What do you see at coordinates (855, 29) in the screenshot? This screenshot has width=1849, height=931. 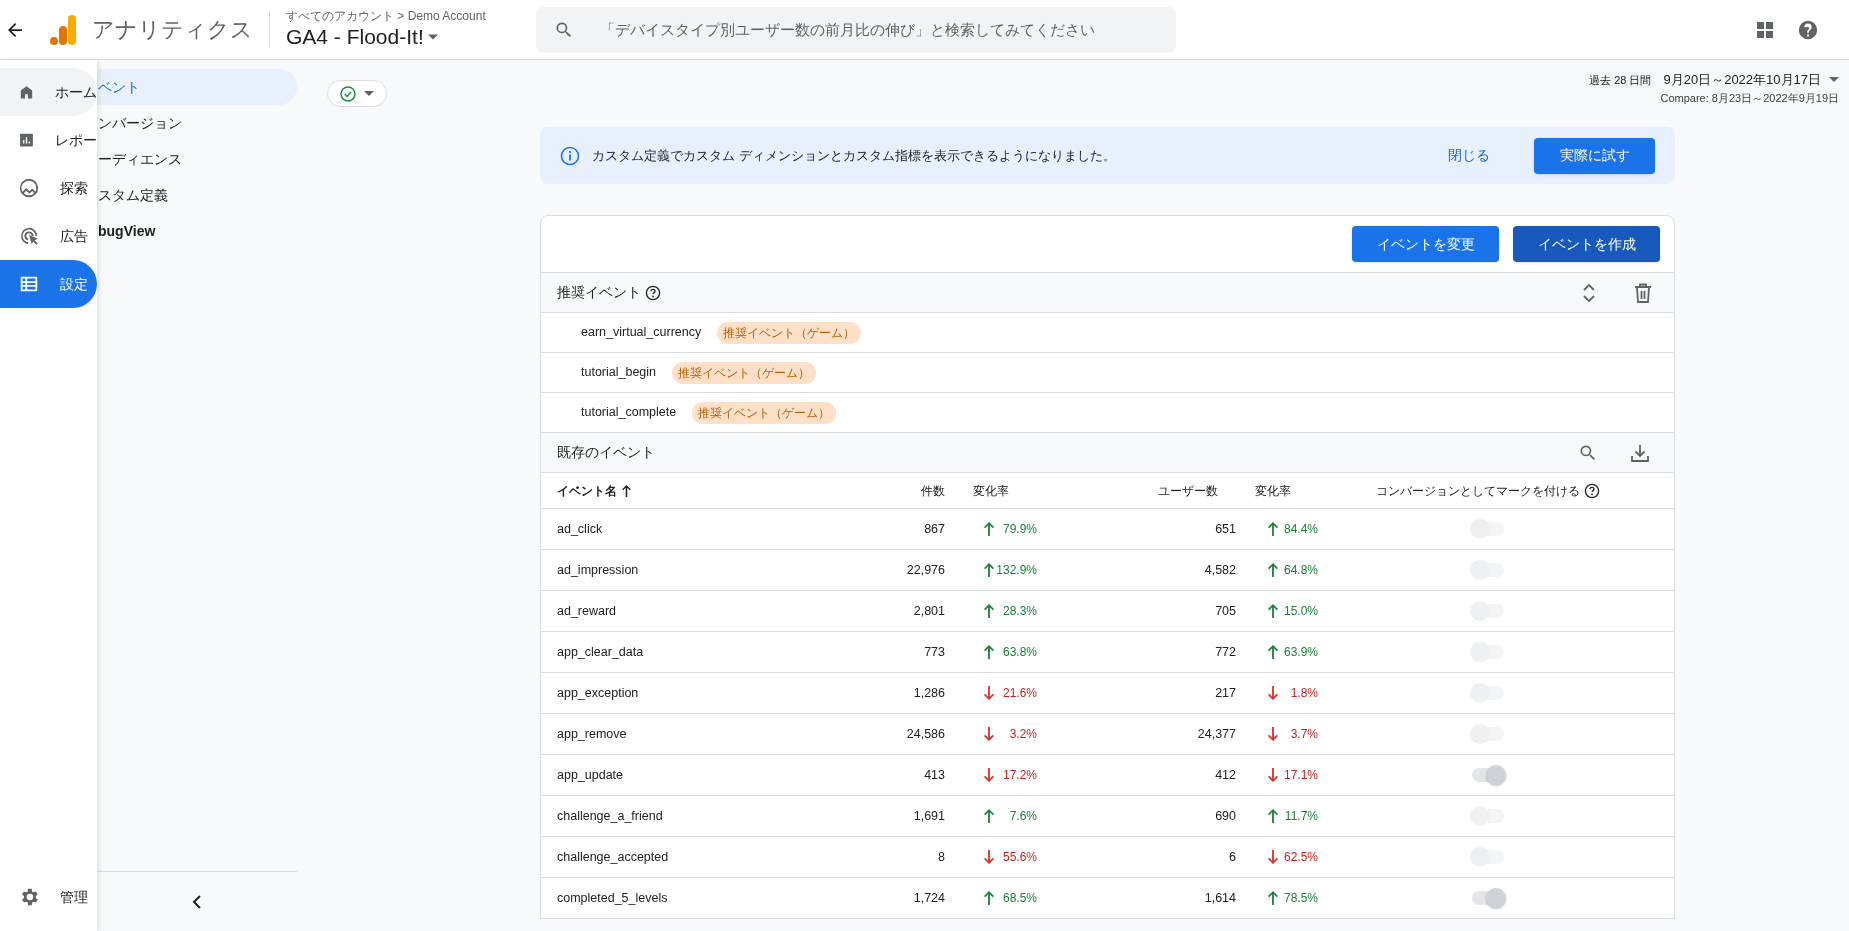 I see `search-field: 「デバイスタイプ別ユーザー数の前月比の伸び」と検索してみてください` at bounding box center [855, 29].